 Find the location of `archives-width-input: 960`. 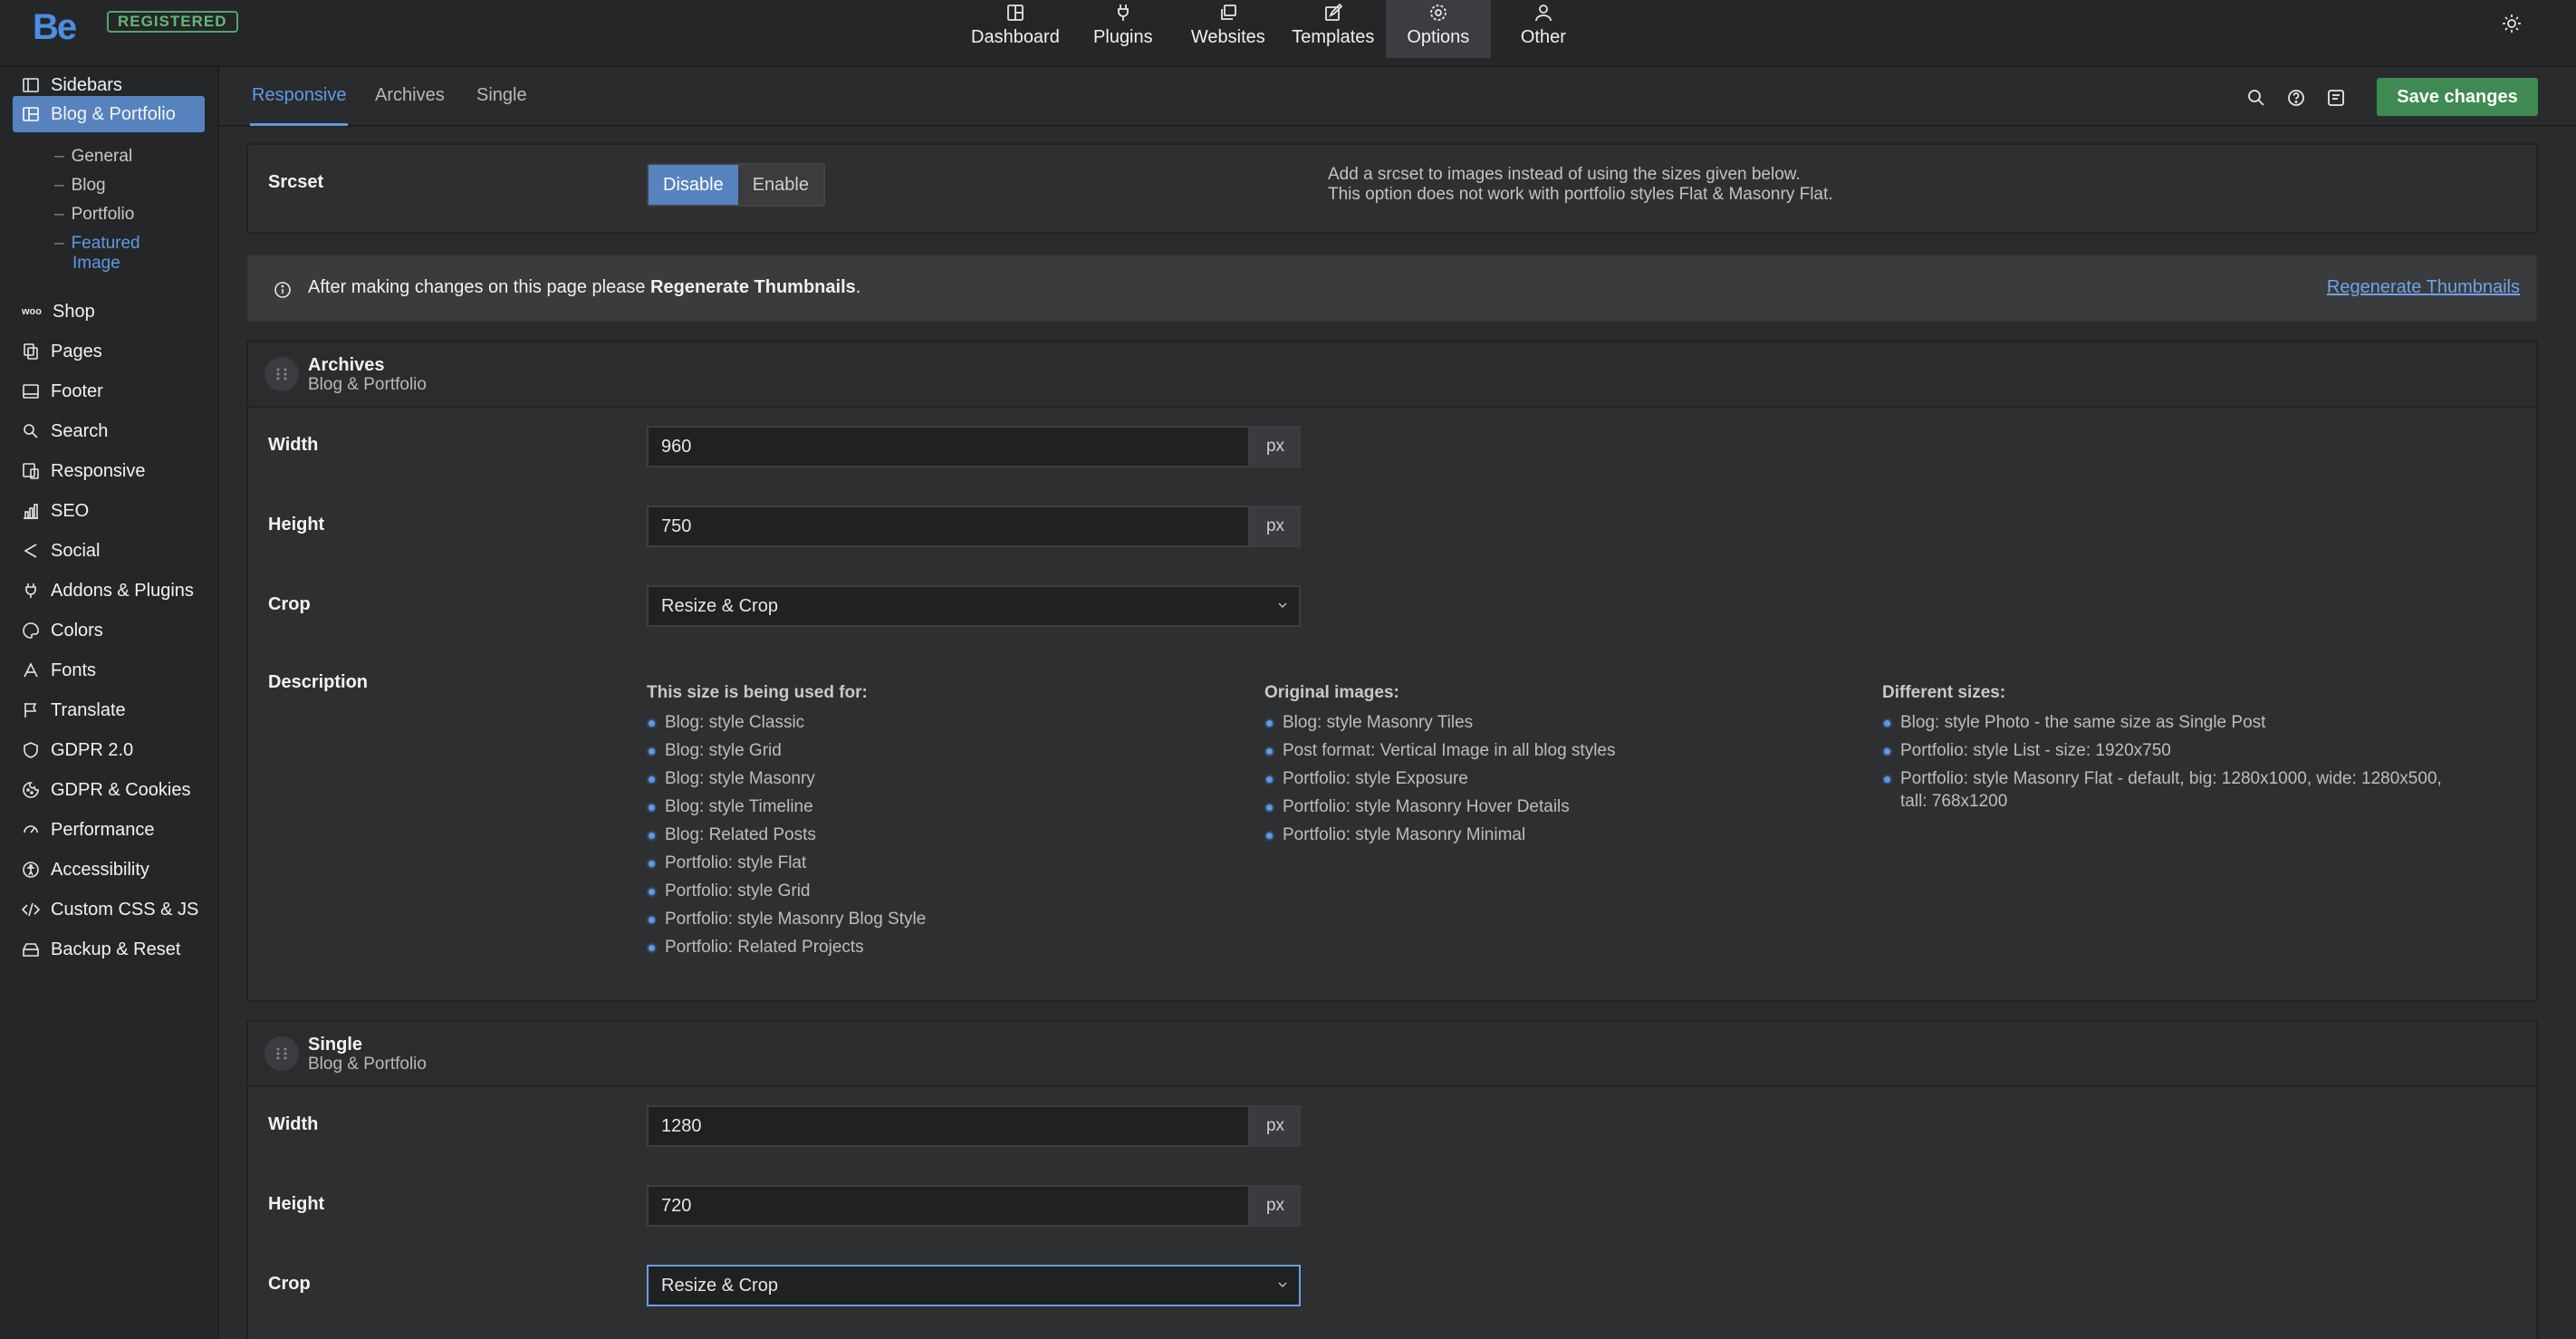

archives-width-input: 960 is located at coordinates (948, 447).